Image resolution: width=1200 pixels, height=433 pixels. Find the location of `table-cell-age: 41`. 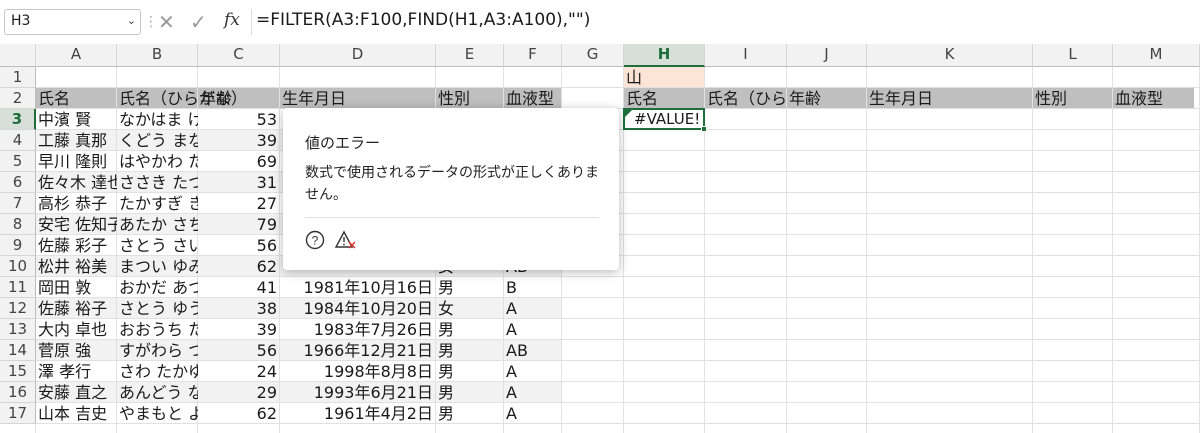

table-cell-age: 41 is located at coordinates (239, 287).